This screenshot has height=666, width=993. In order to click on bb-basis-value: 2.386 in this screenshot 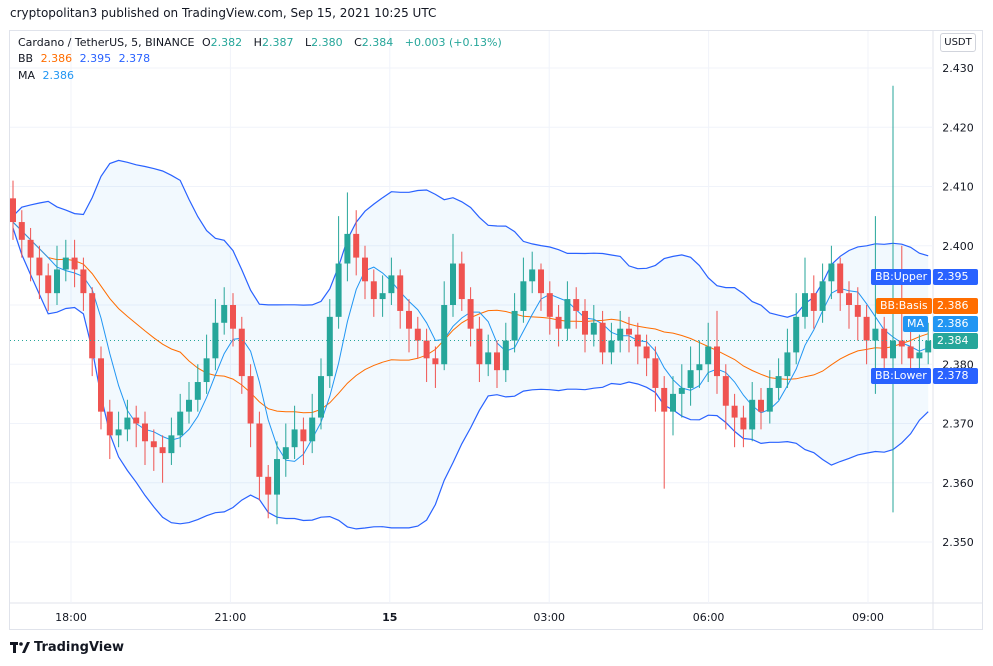, I will do `click(56, 58)`.